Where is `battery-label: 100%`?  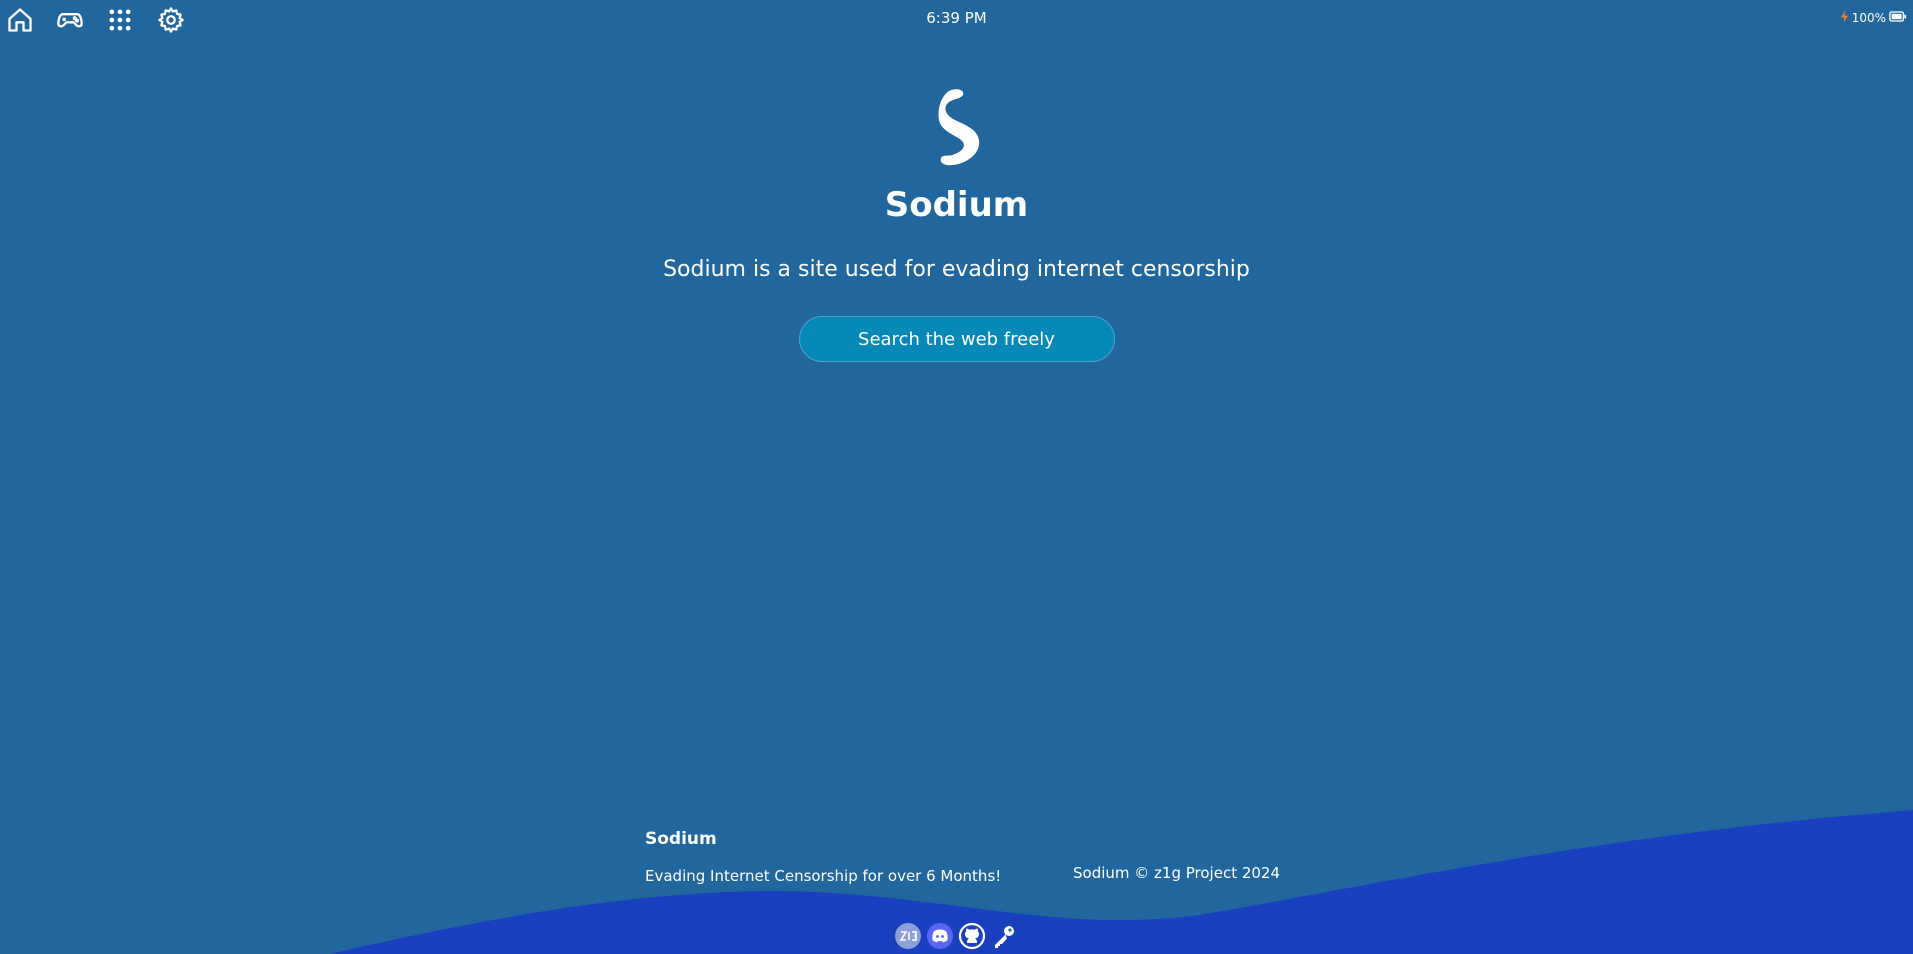
battery-label: 100% is located at coordinates (1868, 18).